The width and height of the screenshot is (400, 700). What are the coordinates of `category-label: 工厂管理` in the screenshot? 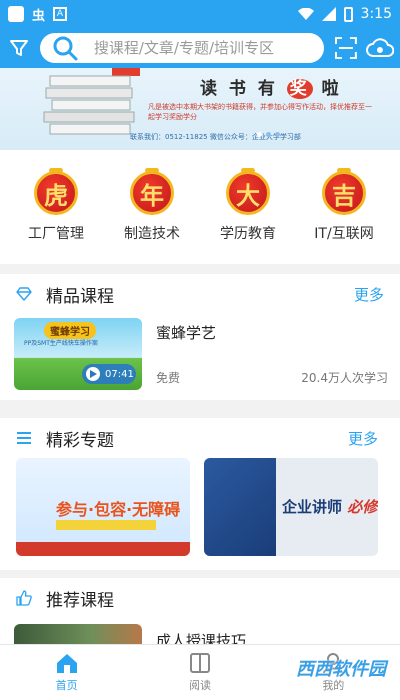 It's located at (56, 234).